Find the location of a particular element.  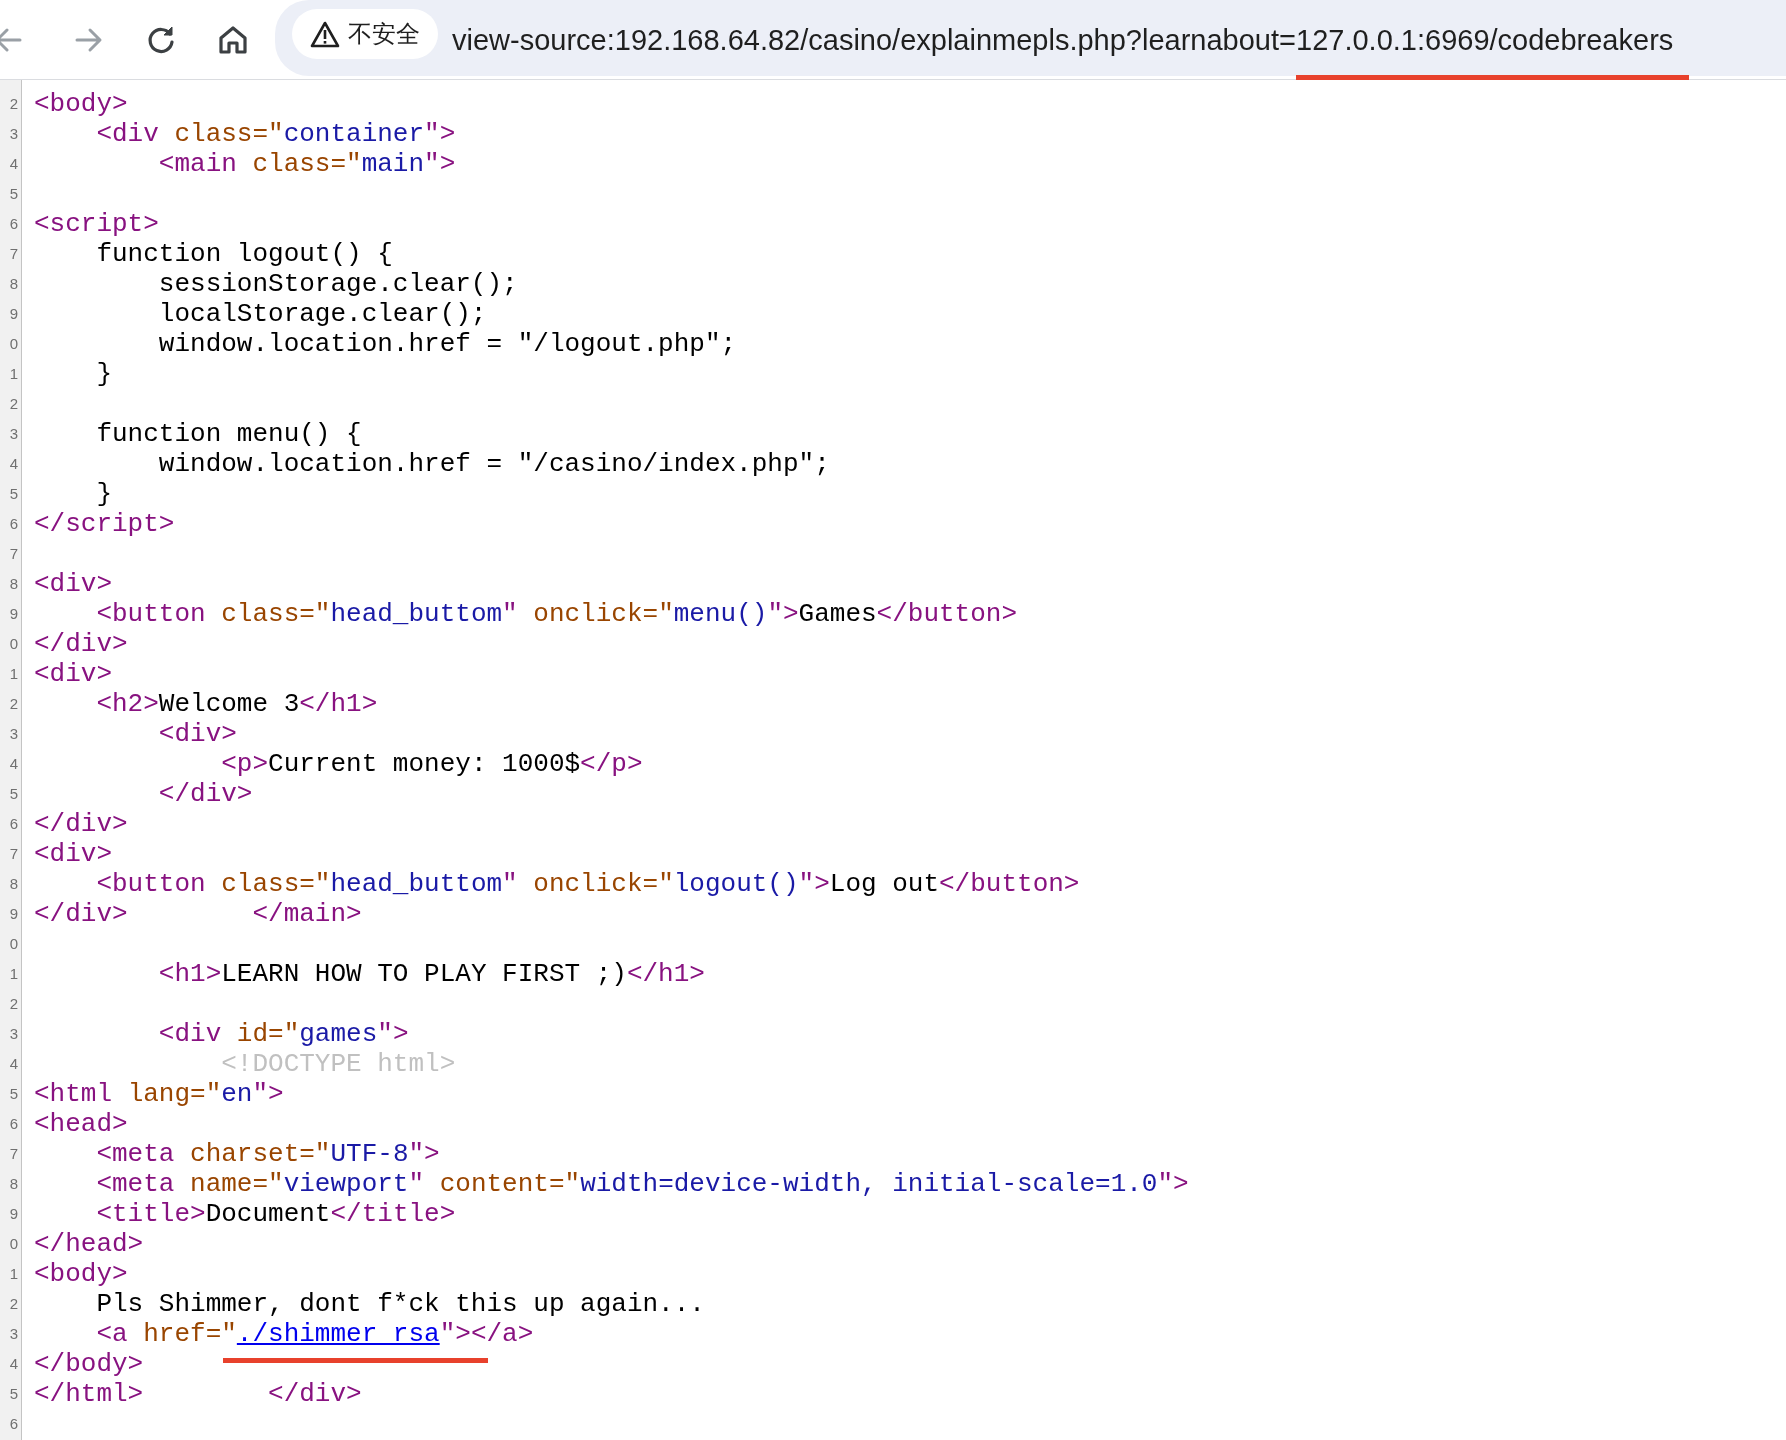

code-line: window.location.href = "/logout.php"; is located at coordinates (447, 344).